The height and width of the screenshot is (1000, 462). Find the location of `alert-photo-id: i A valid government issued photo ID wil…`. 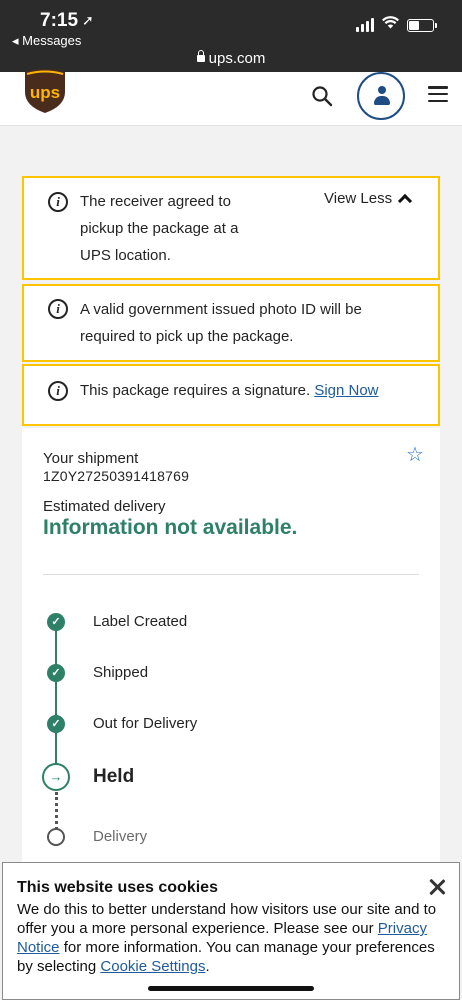

alert-photo-id: i A valid government issued photo ID wil… is located at coordinates (231, 323).